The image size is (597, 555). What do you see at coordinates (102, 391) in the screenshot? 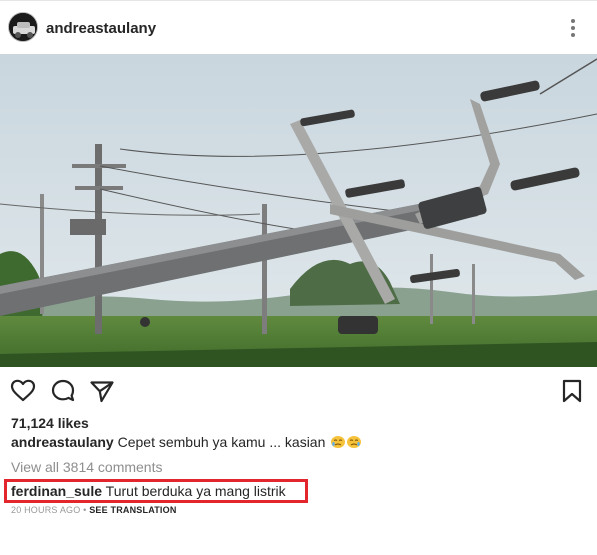
I see `share-icon` at bounding box center [102, 391].